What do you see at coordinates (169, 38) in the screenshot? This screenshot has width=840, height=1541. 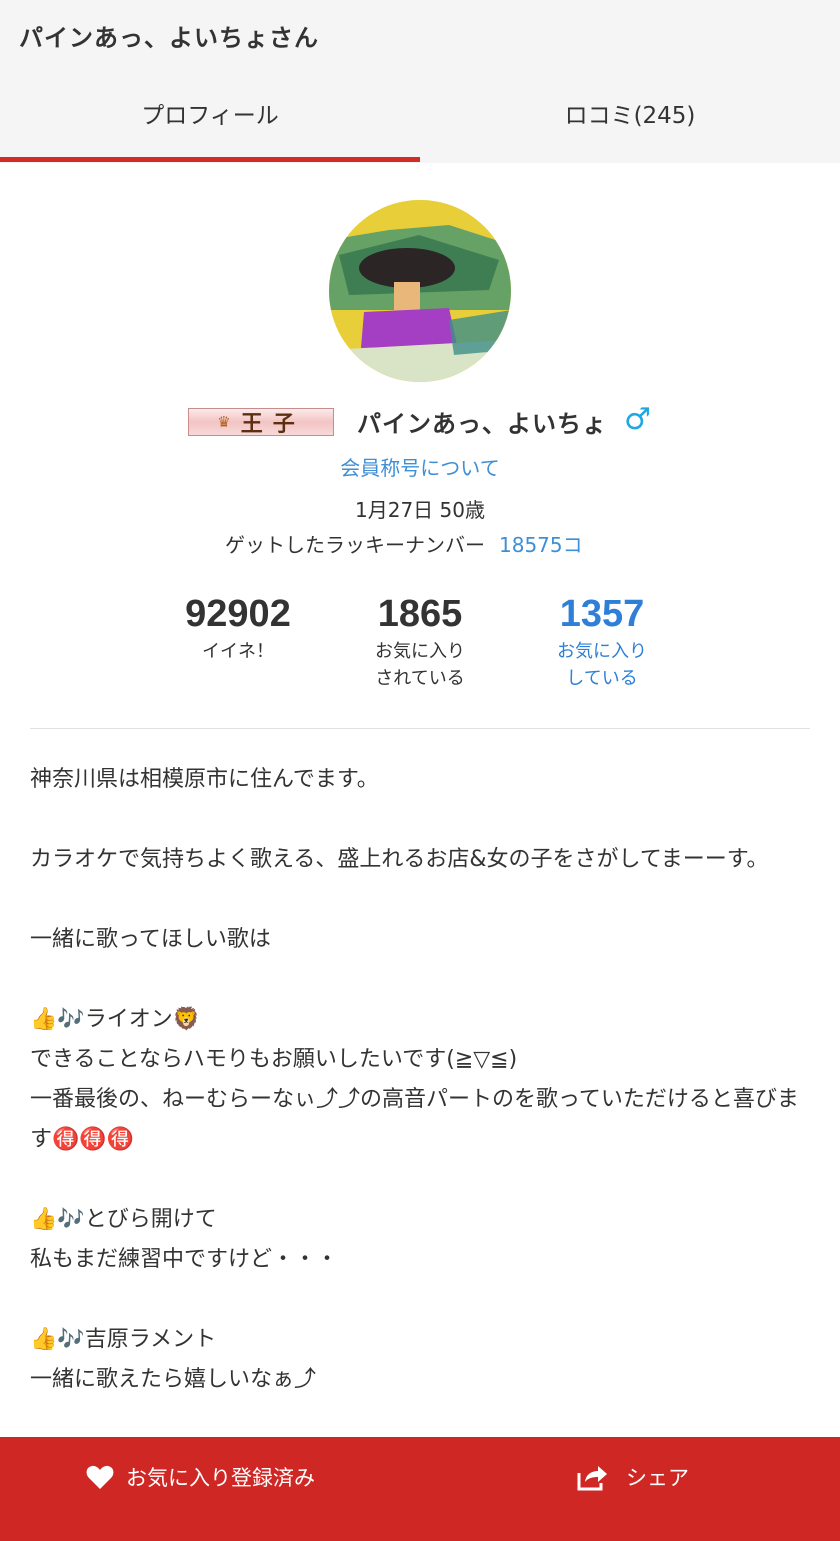 I see `page-title: パインあっ、よいちょさん` at bounding box center [169, 38].